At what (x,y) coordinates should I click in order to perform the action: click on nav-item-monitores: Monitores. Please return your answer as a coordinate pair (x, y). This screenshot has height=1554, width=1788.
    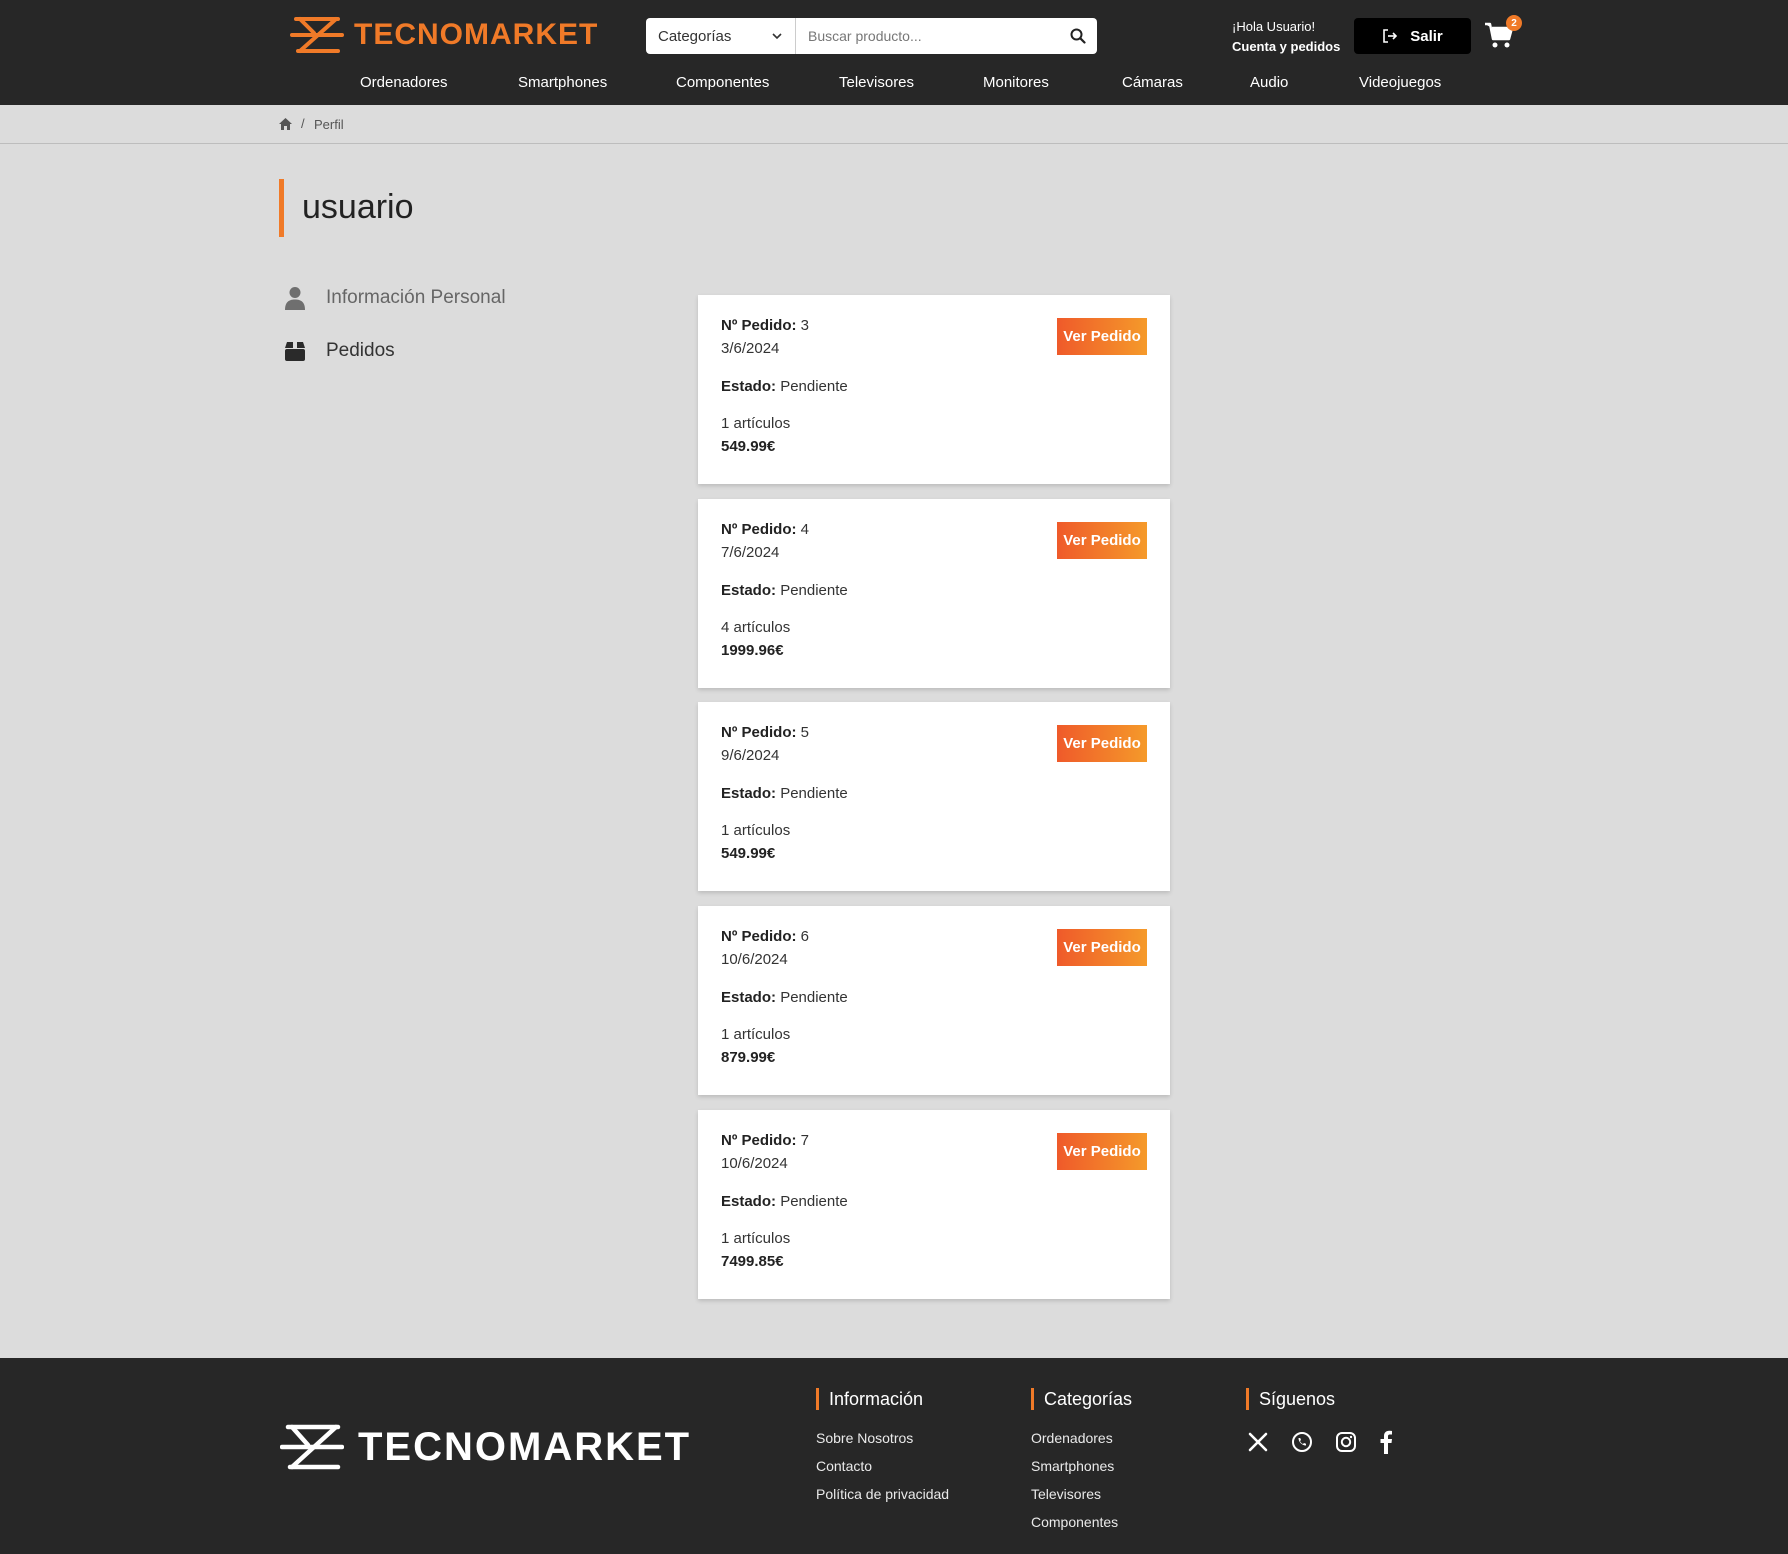
    Looking at the image, I should click on (1016, 82).